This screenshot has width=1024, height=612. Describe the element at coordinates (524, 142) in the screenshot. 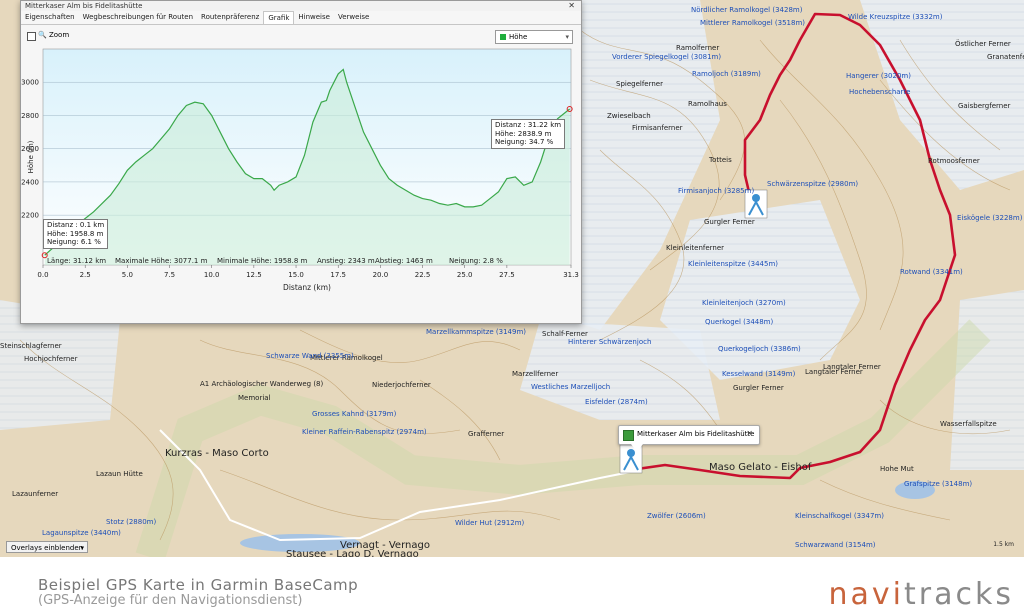

I see `tooltip-end-line: Neigung: 34.7 %` at that location.